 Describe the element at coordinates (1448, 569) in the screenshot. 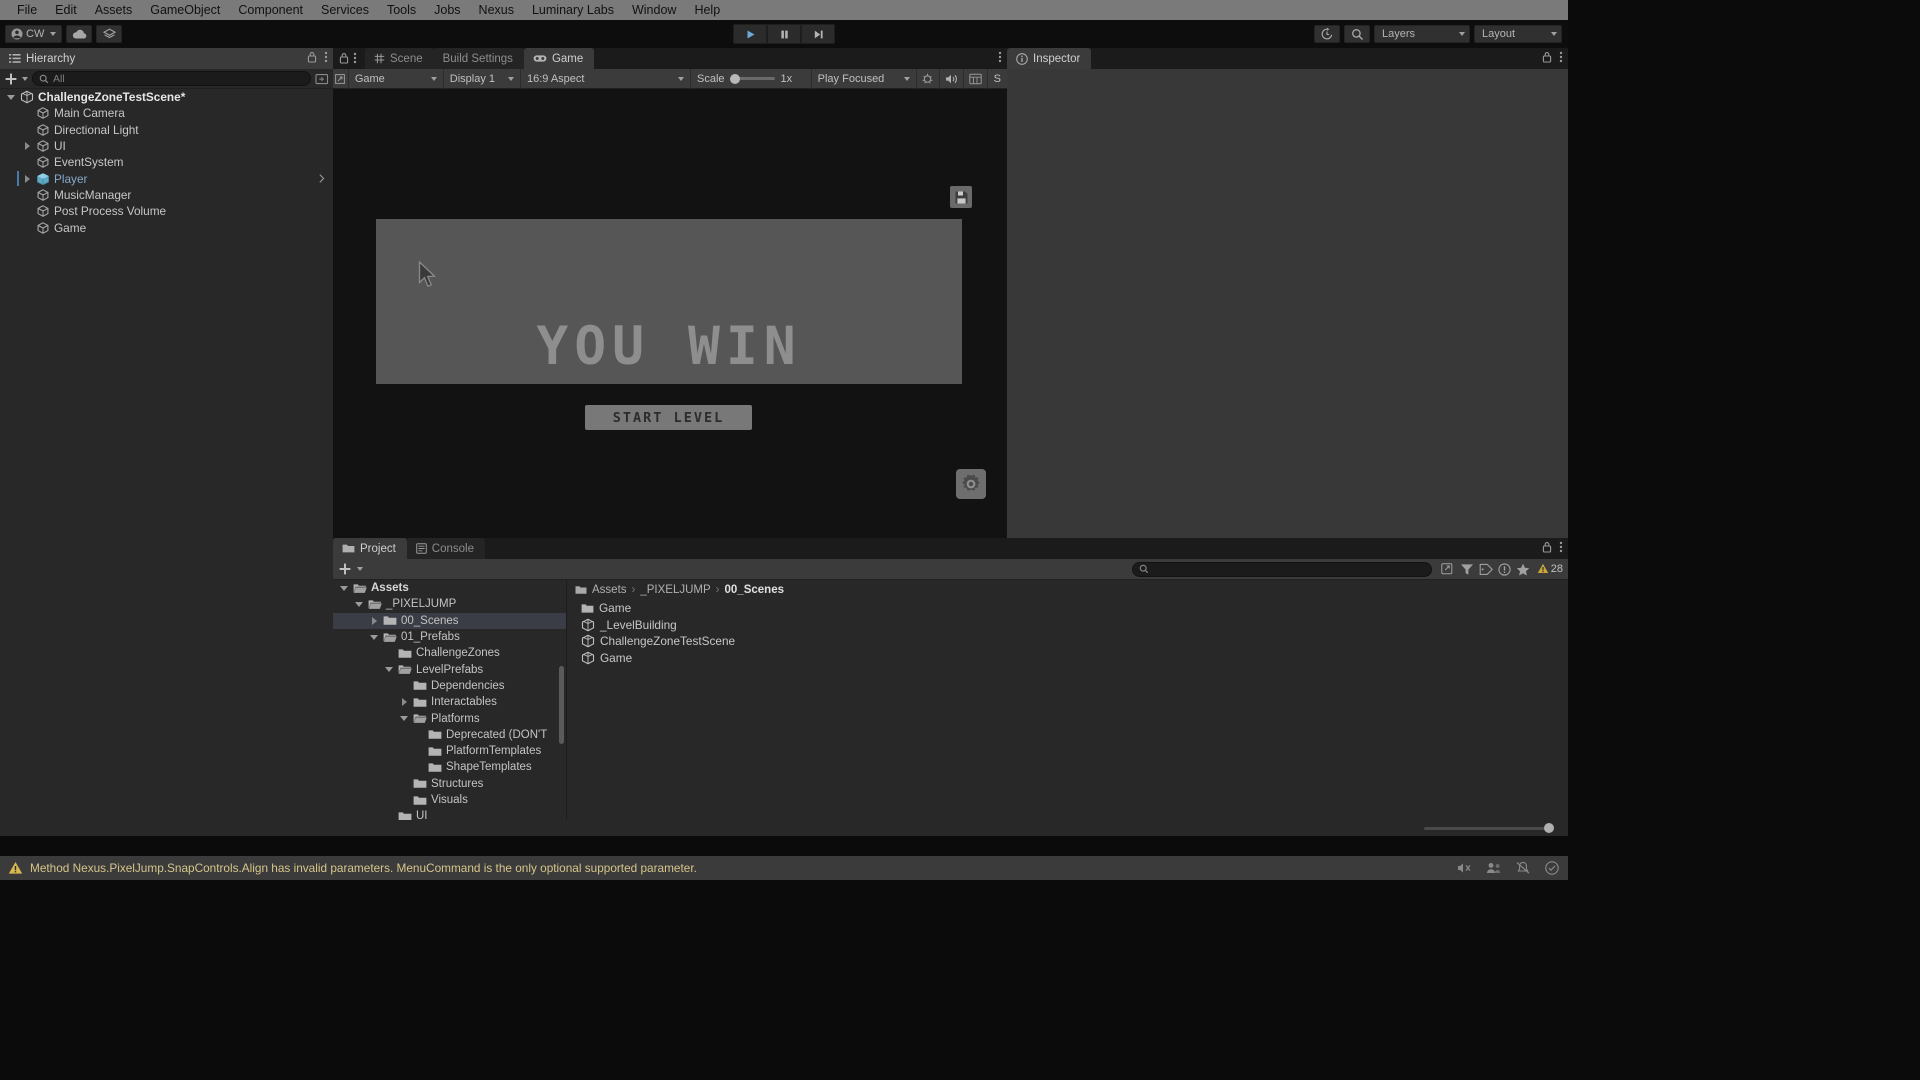

I see `save-search-icon` at that location.